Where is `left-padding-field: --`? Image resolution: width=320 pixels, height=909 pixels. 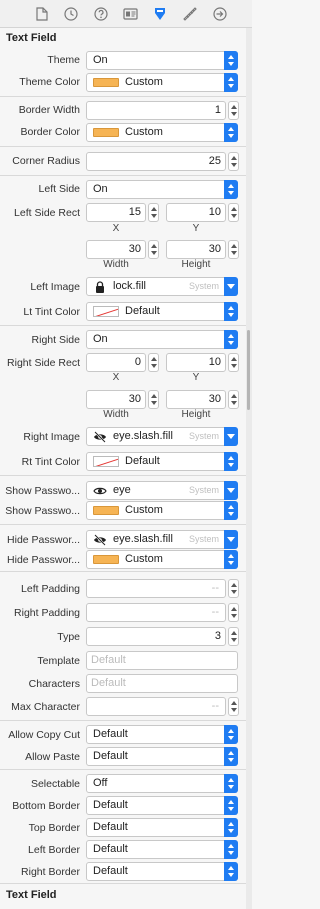 left-padding-field: -- is located at coordinates (156, 588).